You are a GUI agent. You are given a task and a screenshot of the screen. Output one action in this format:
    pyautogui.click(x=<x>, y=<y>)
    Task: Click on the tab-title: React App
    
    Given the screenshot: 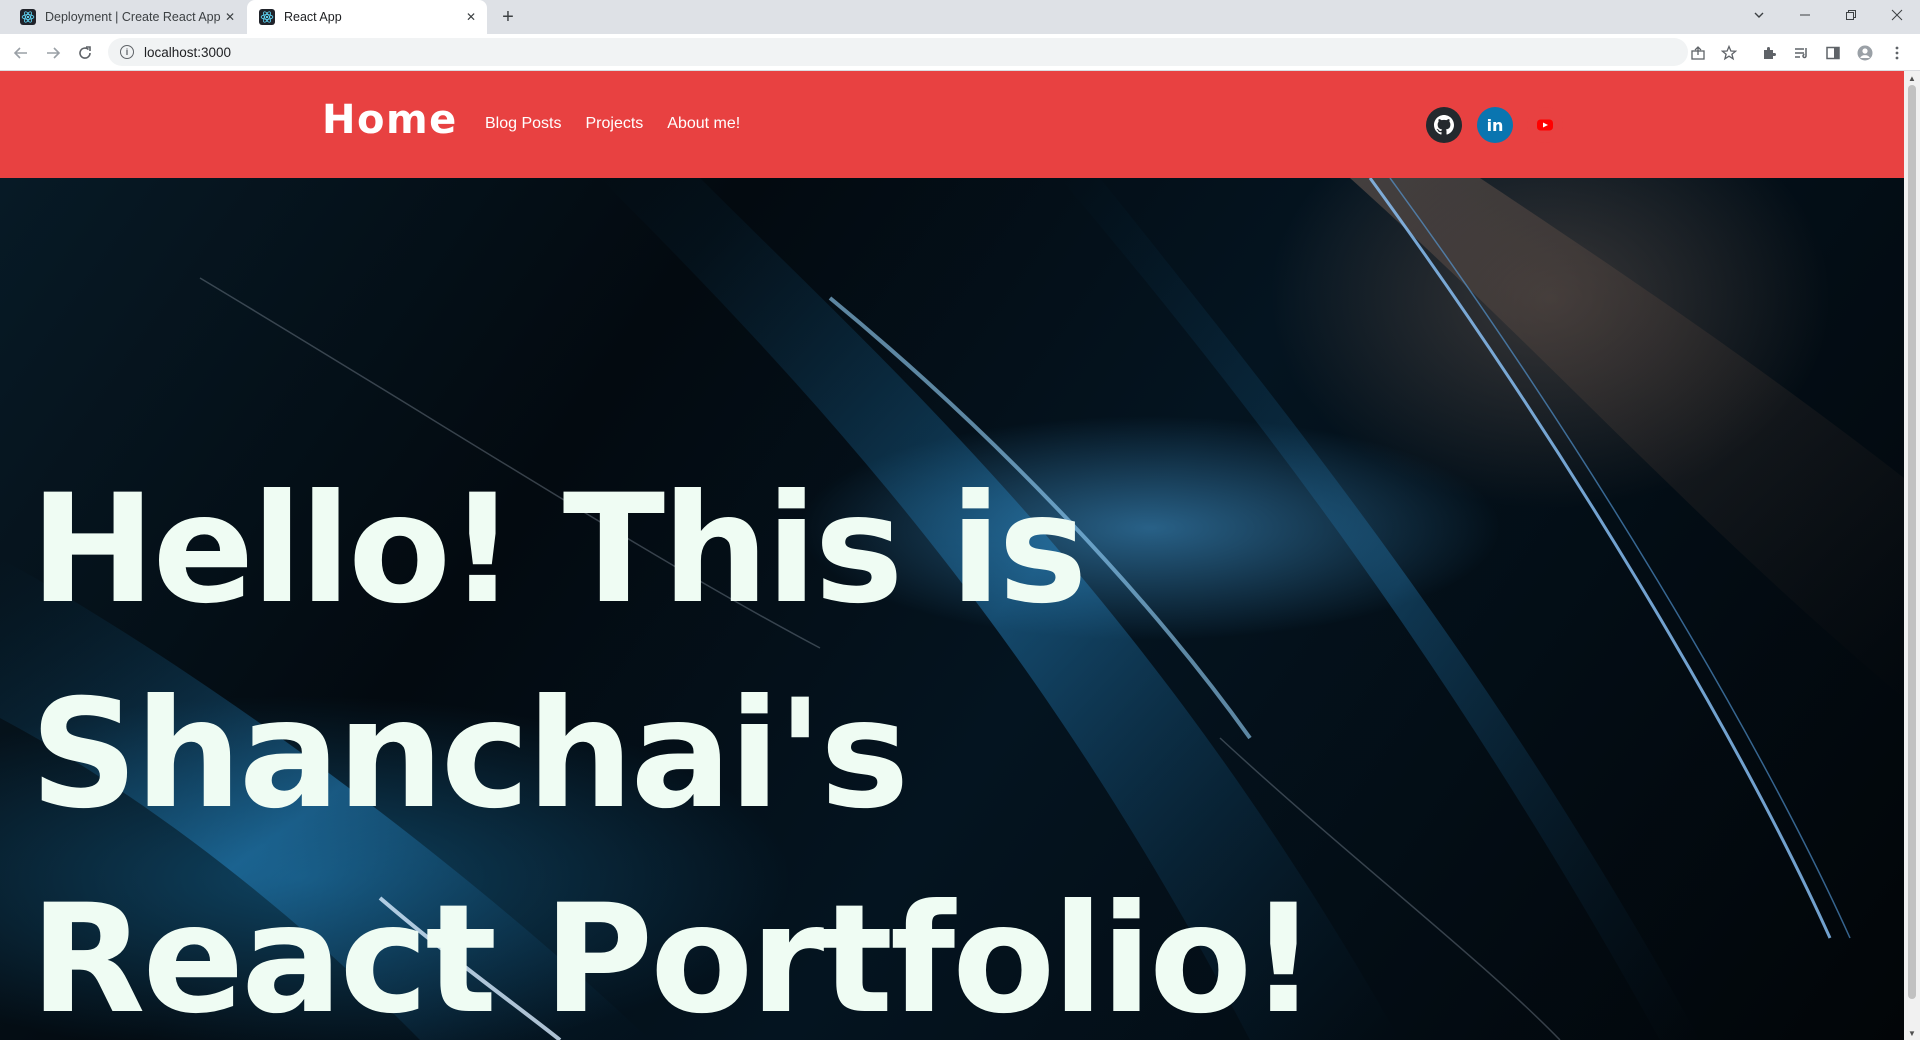 What is the action you would take?
    pyautogui.click(x=313, y=17)
    